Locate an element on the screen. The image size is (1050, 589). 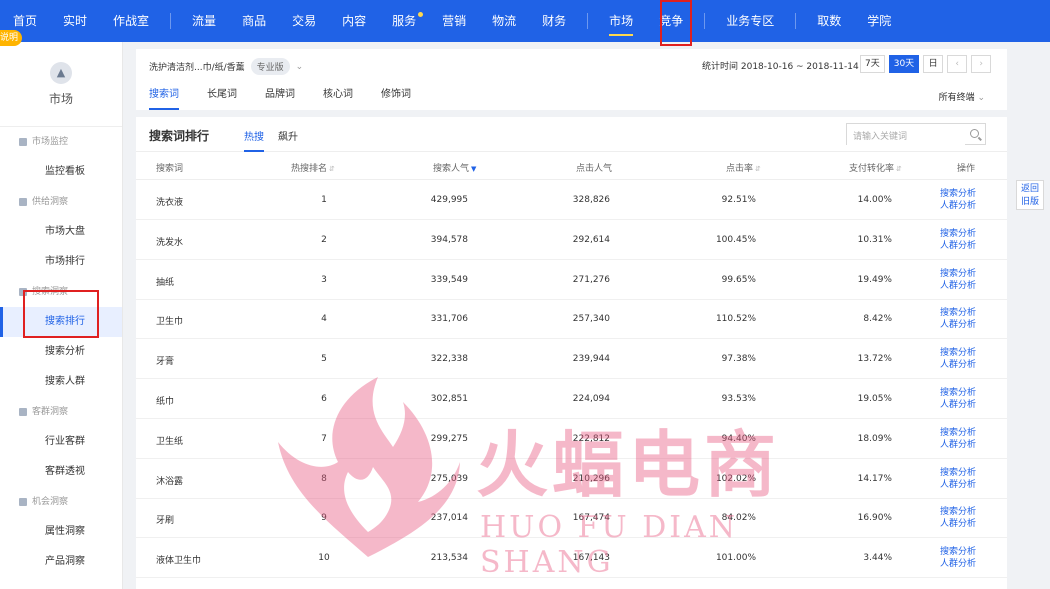
cell-ctr: 92.51% is located at coordinates (738, 200).